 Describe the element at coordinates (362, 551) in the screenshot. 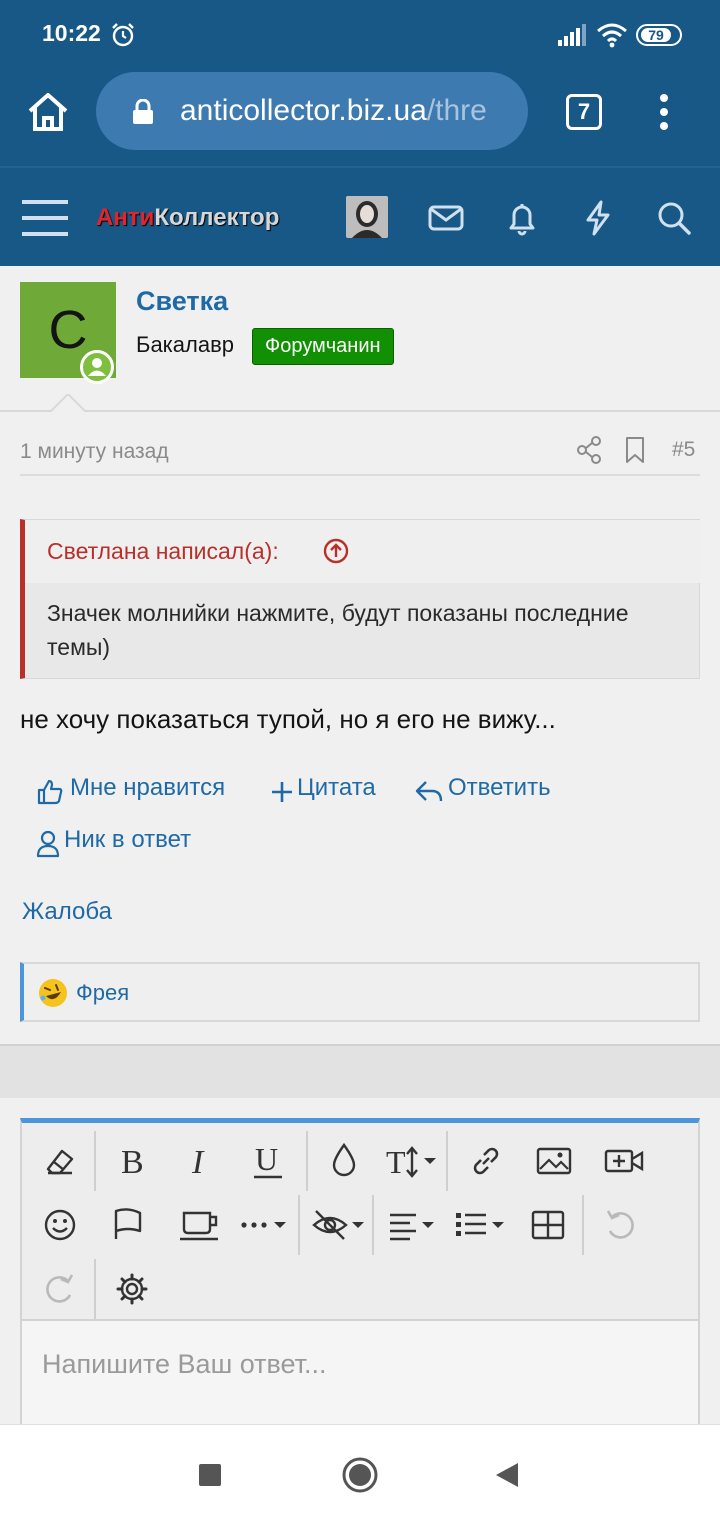

I see `quote-header: Светлана написал(а):` at that location.